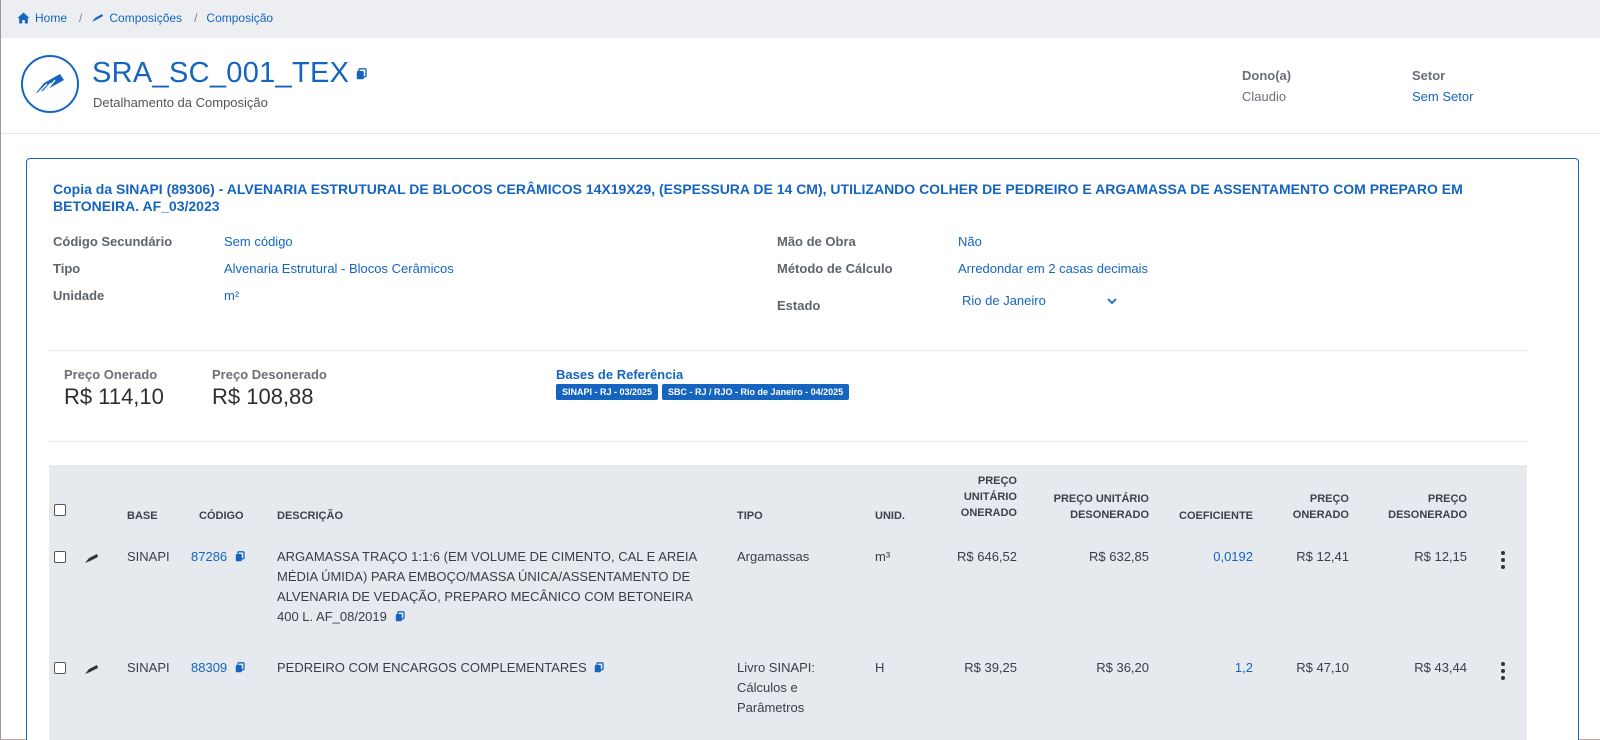  Describe the element at coordinates (776, 687) in the screenshot. I see `cell-type: Livro SINAPI: Cálculos e Parâmetros` at that location.